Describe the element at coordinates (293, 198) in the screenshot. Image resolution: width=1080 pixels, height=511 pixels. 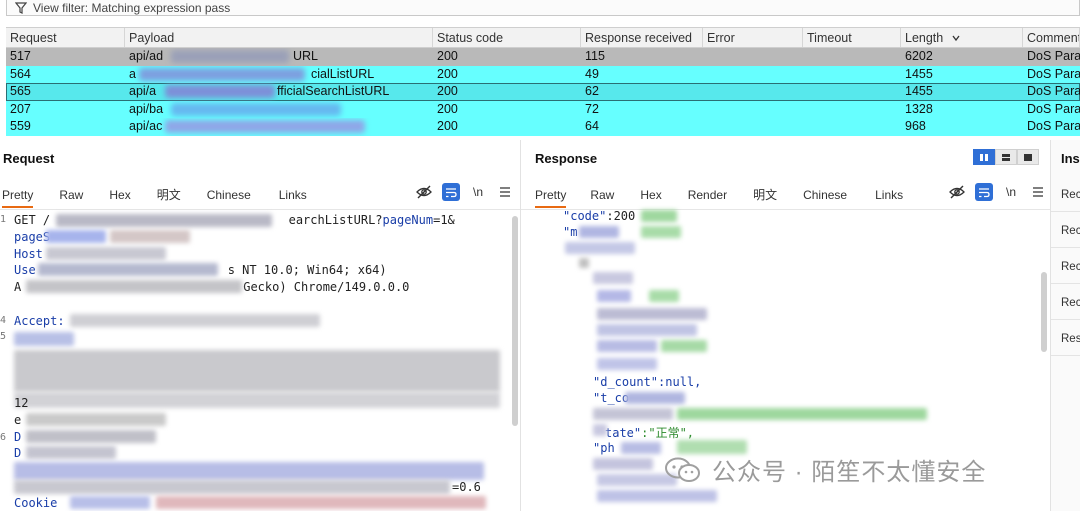
I see `request-tab-links: Links` at that location.